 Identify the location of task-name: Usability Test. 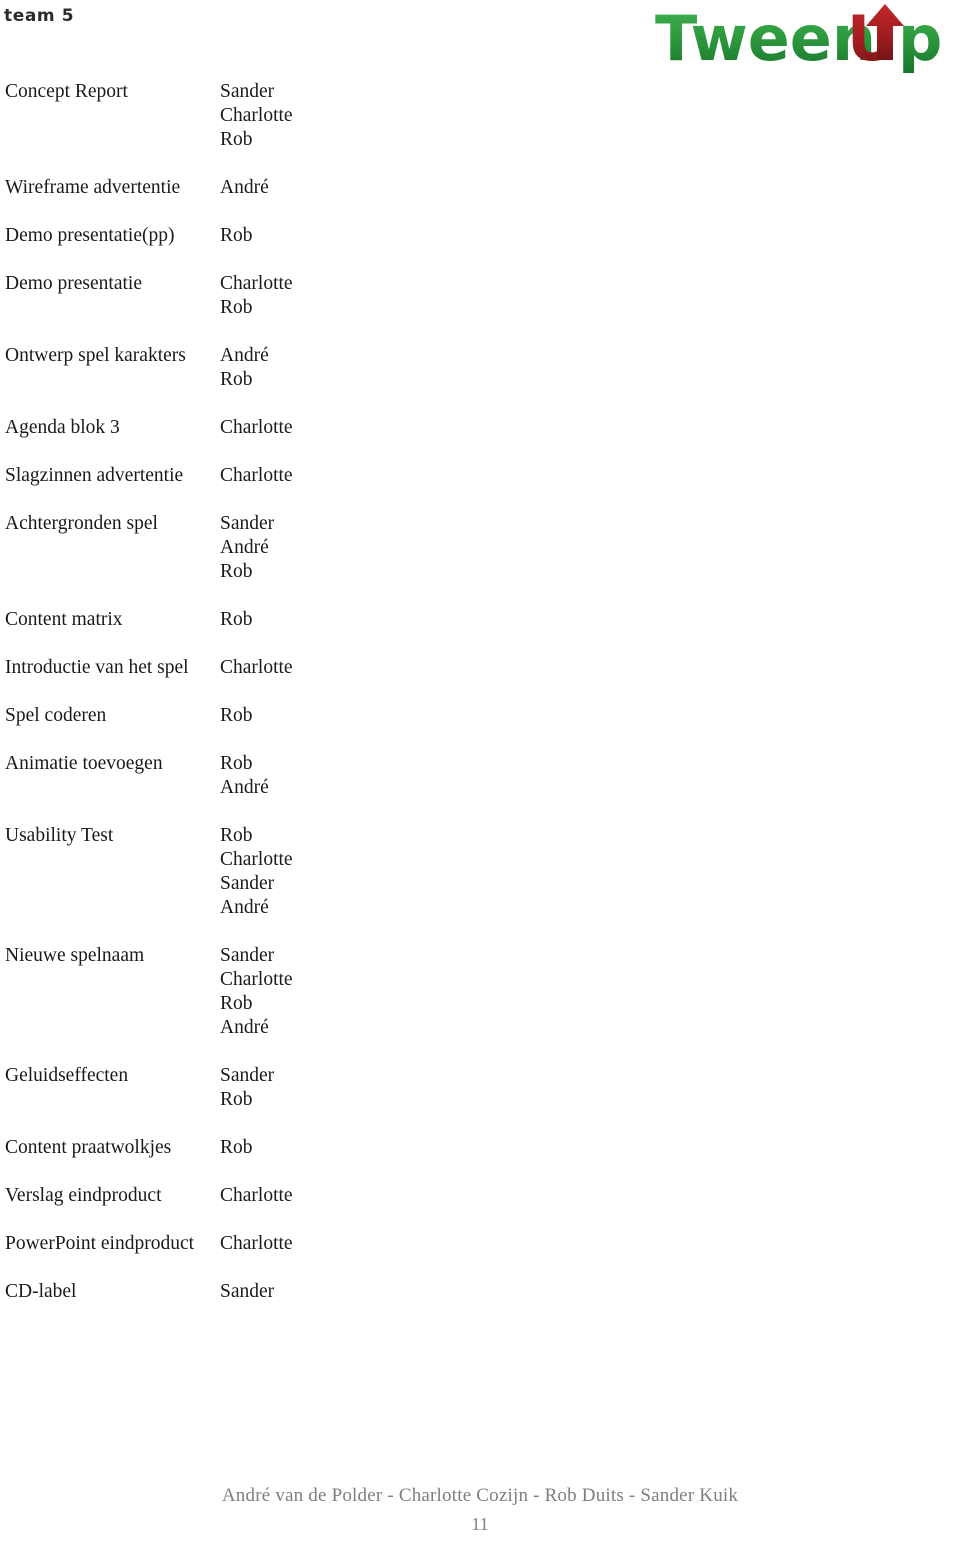
(59, 835).